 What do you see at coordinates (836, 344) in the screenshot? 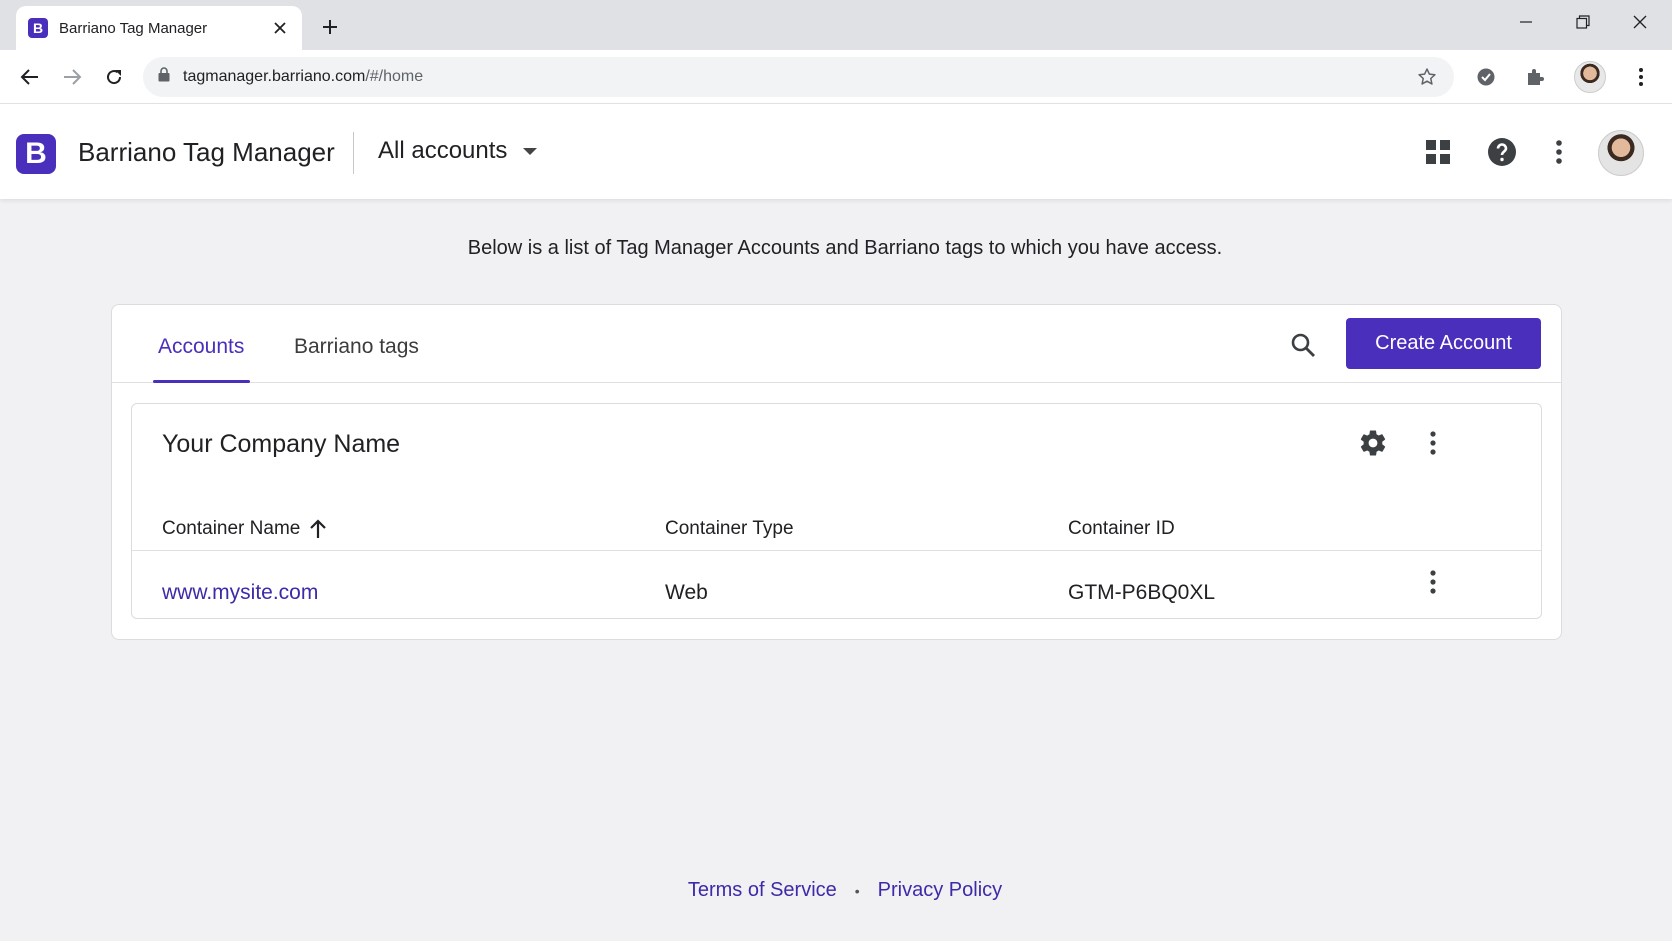
I see `tabs-row: Accounts Barriano tags Create Account` at bounding box center [836, 344].